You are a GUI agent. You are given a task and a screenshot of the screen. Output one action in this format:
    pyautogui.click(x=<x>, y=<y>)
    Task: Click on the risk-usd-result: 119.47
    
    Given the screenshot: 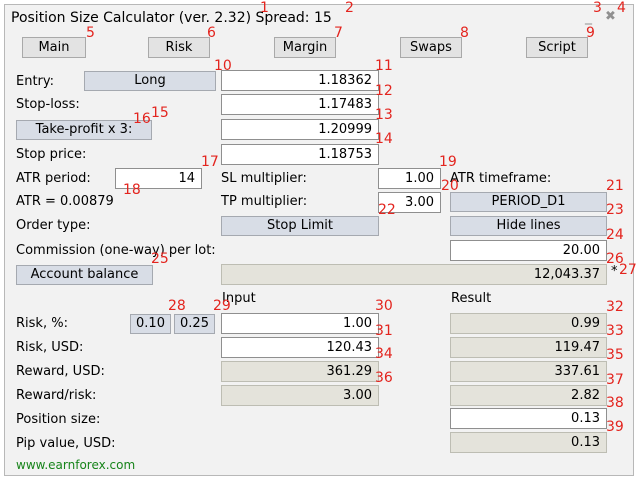 What is the action you would take?
    pyautogui.click(x=528, y=347)
    